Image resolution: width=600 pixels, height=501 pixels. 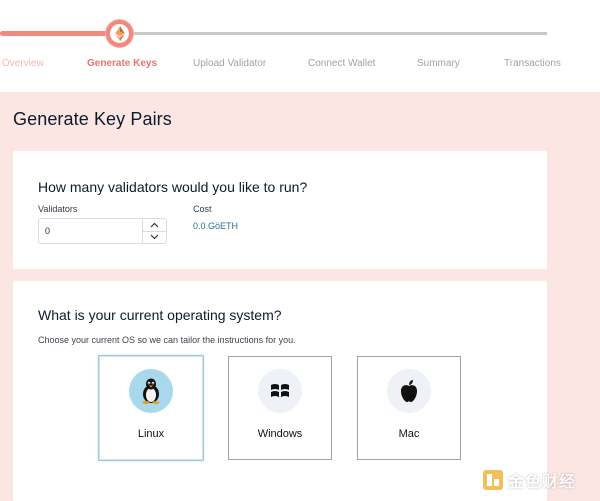 I want to click on increment-button, so click(x=154, y=225).